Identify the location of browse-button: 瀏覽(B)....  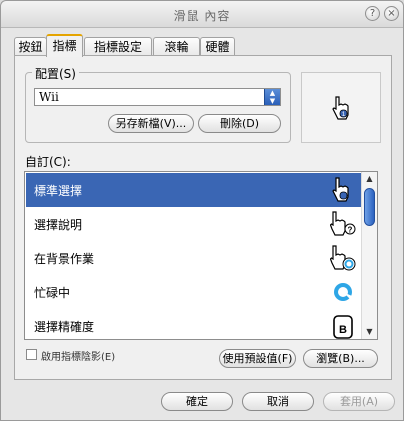
(340, 358).